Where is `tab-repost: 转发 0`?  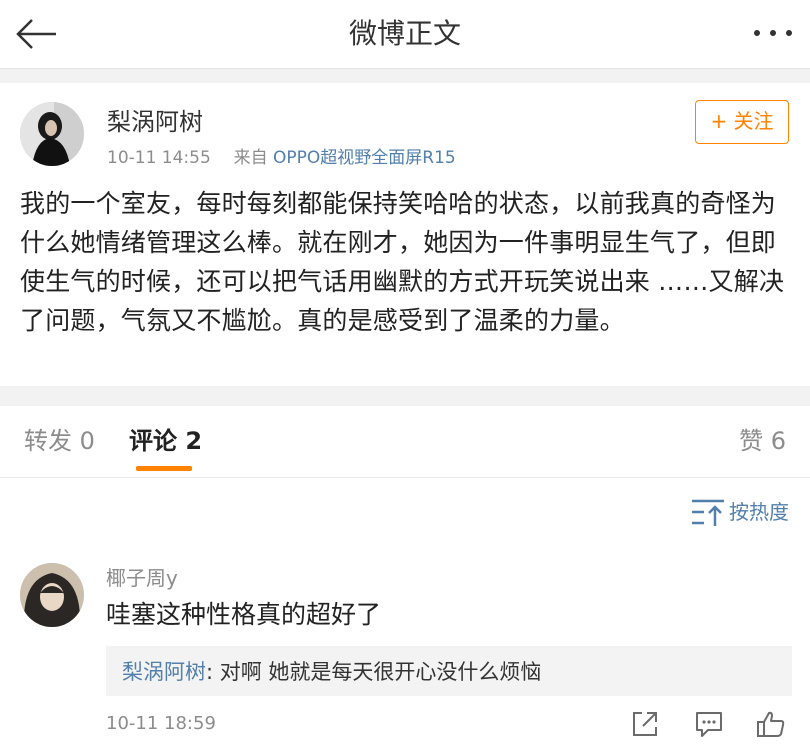
tab-repost: 转发 0 is located at coordinates (59, 441).